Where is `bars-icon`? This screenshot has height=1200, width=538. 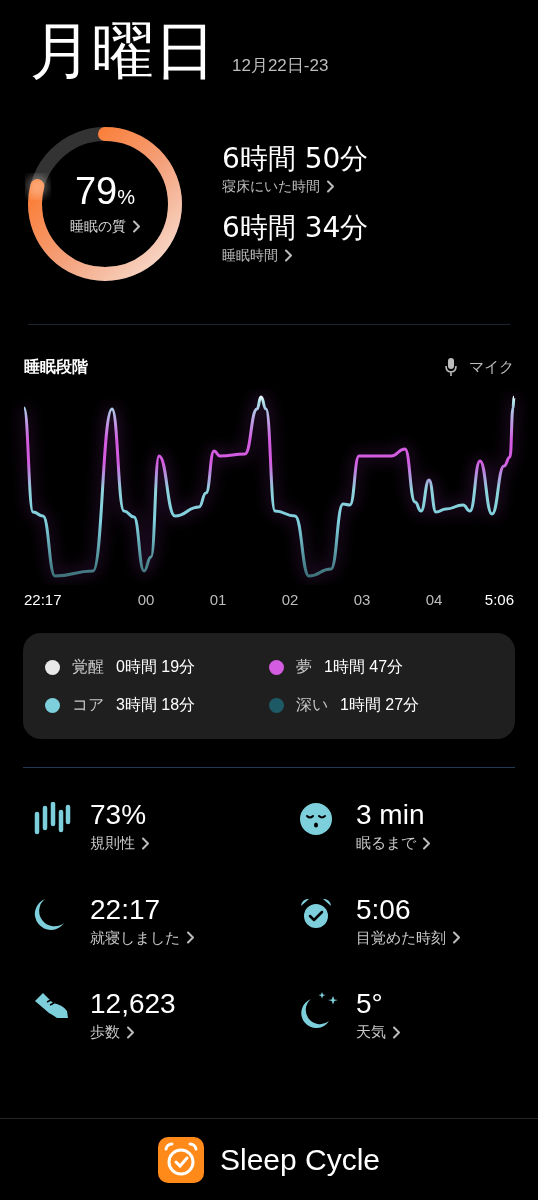 bars-icon is located at coordinates (52, 819).